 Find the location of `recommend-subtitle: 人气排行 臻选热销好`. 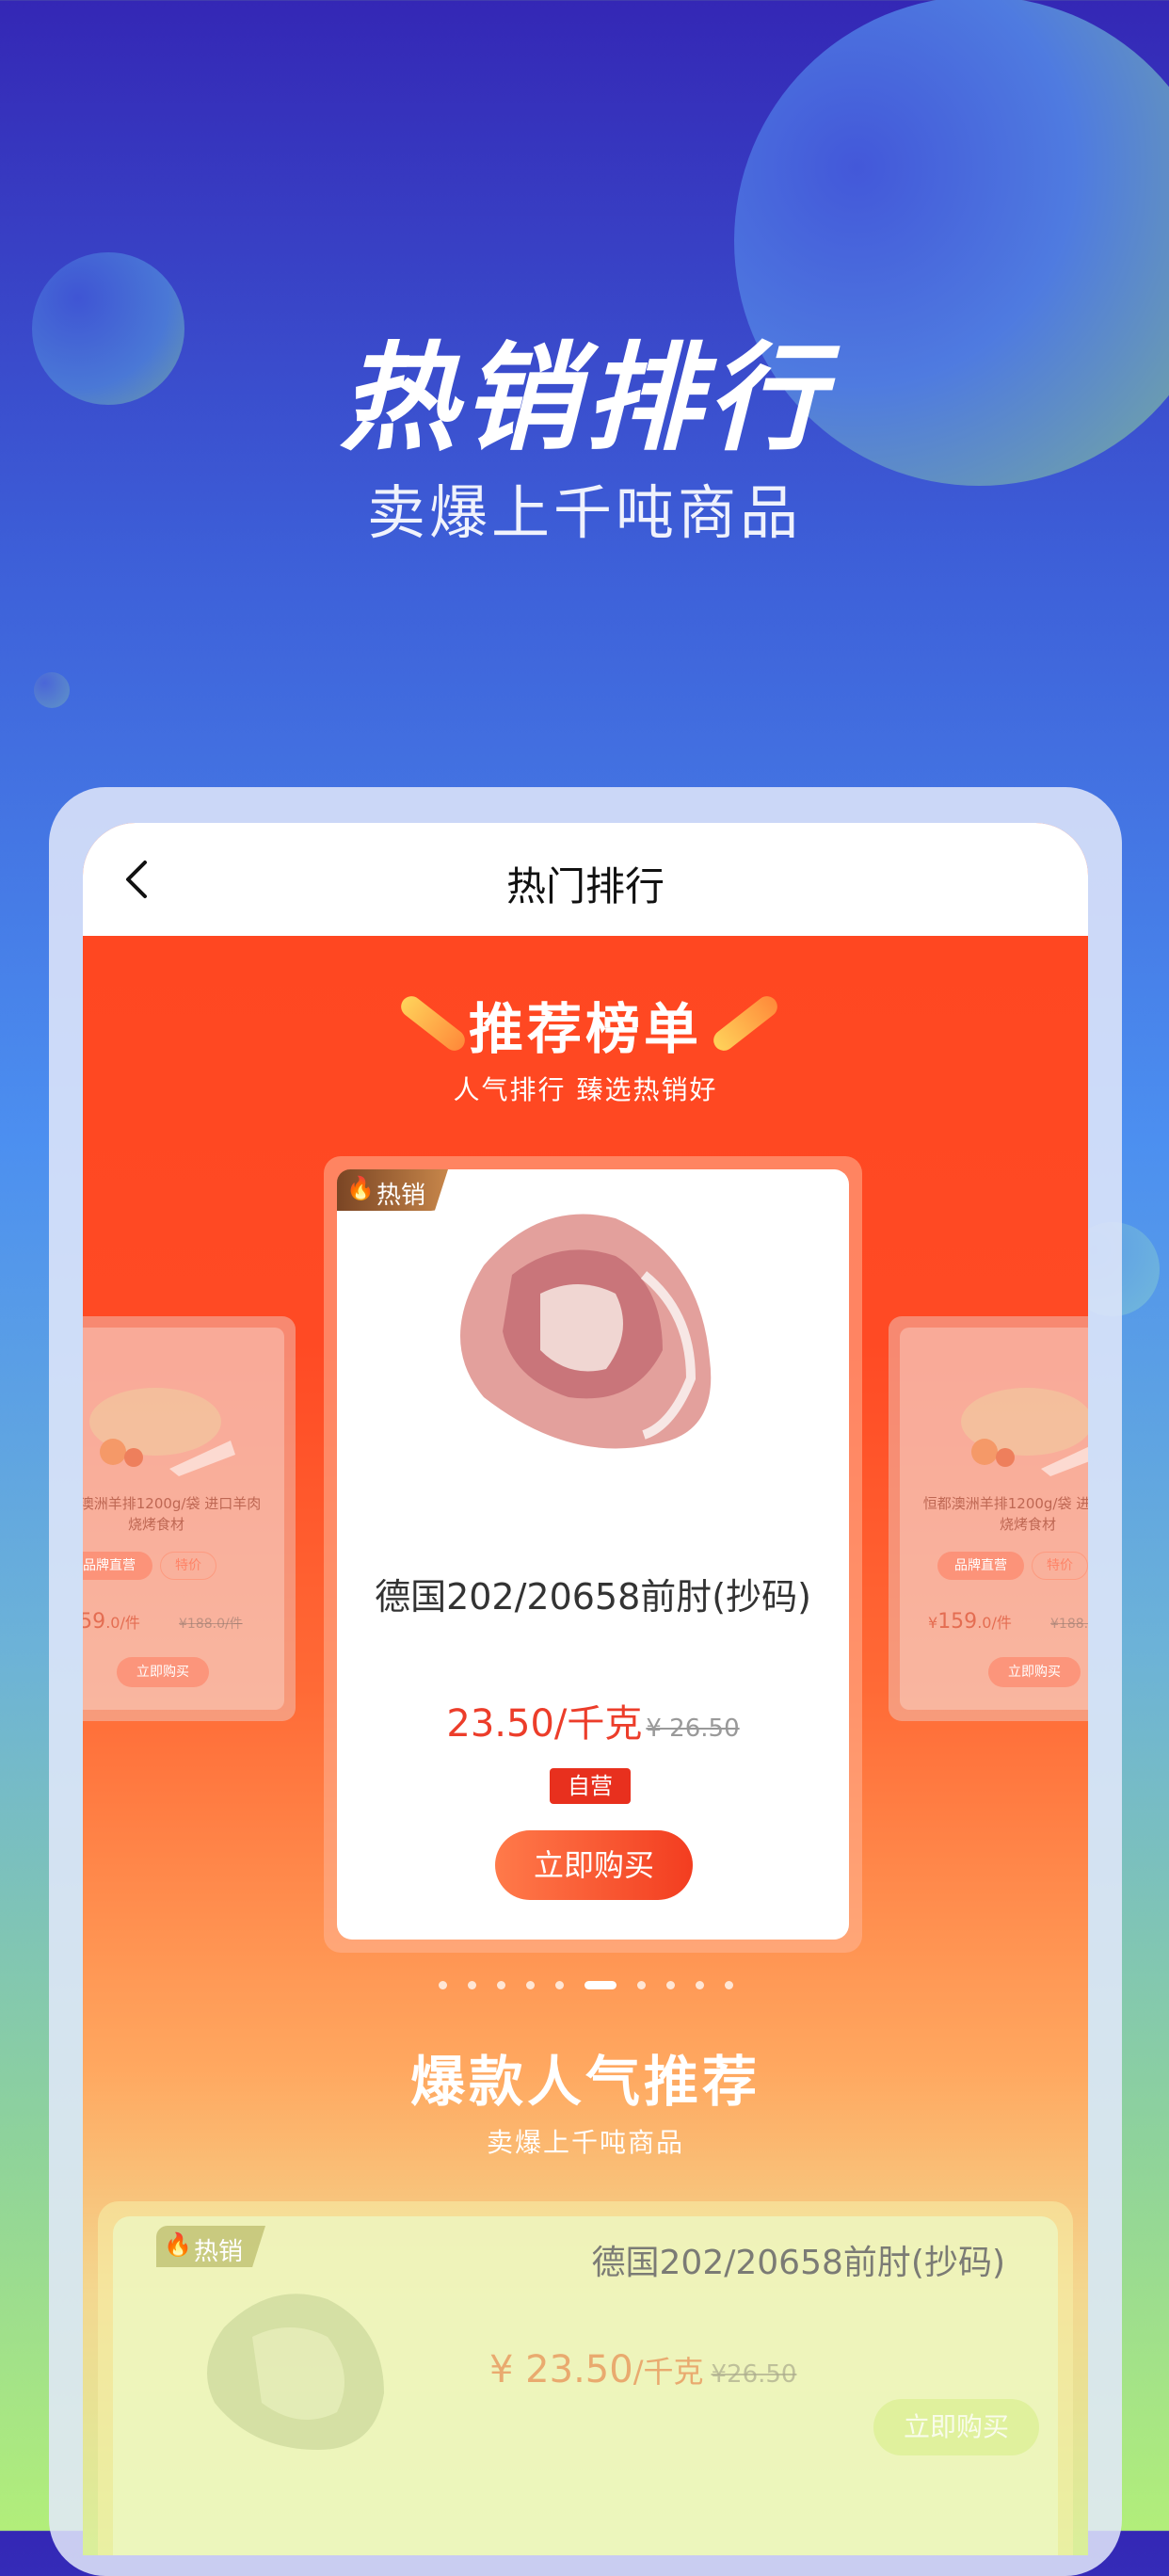

recommend-subtitle: 人气排行 臻选热销好 is located at coordinates (585, 1089).